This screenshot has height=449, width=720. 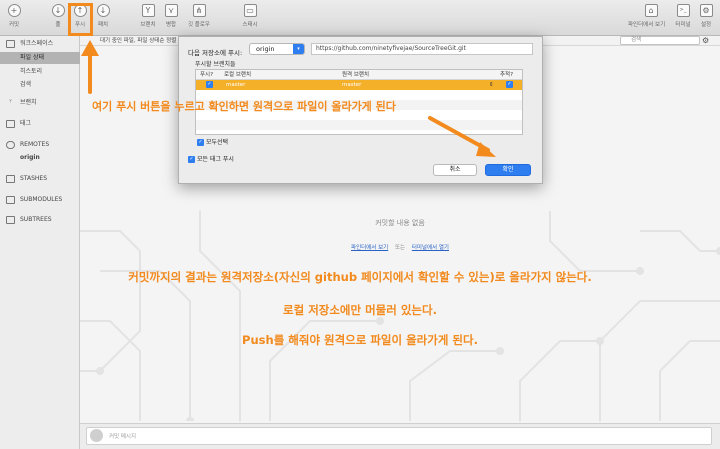 I want to click on push-to-label: 다음 저장소에 푸시:, so click(x=215, y=53).